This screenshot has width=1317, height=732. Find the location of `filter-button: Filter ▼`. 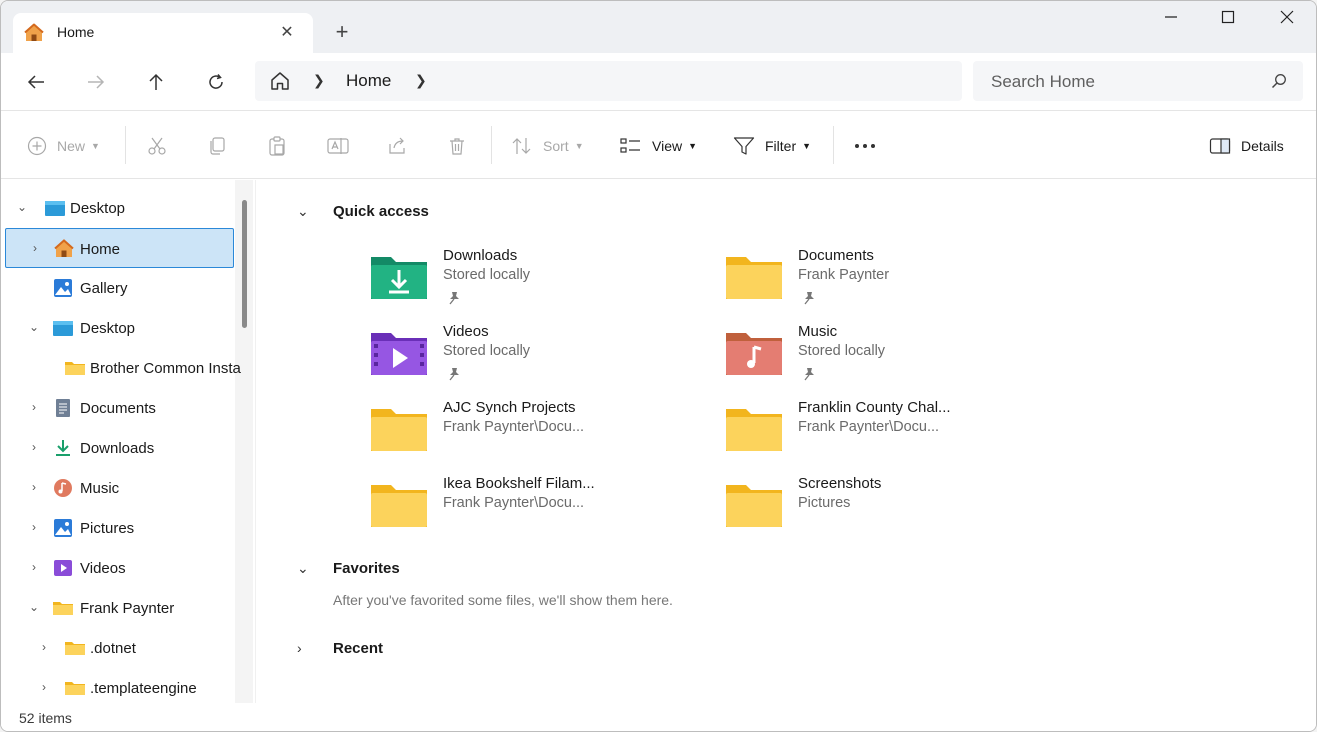

filter-button: Filter ▼ is located at coordinates (772, 146).